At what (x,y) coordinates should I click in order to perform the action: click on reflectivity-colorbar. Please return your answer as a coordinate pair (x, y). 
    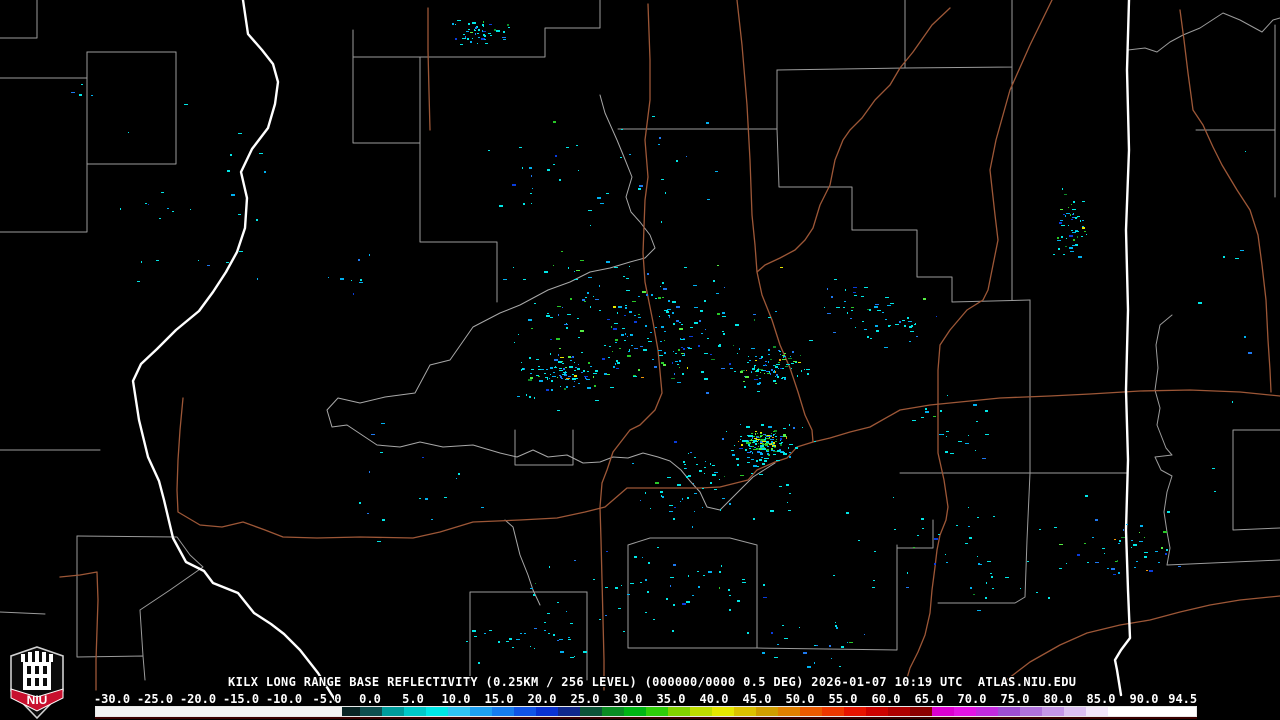
    Looking at the image, I should click on (646, 711).